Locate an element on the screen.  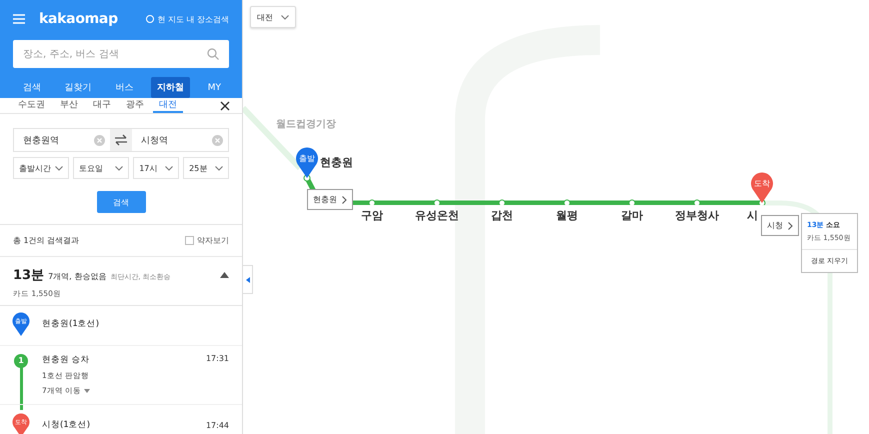
triangle-left-icon is located at coordinates (248, 279).